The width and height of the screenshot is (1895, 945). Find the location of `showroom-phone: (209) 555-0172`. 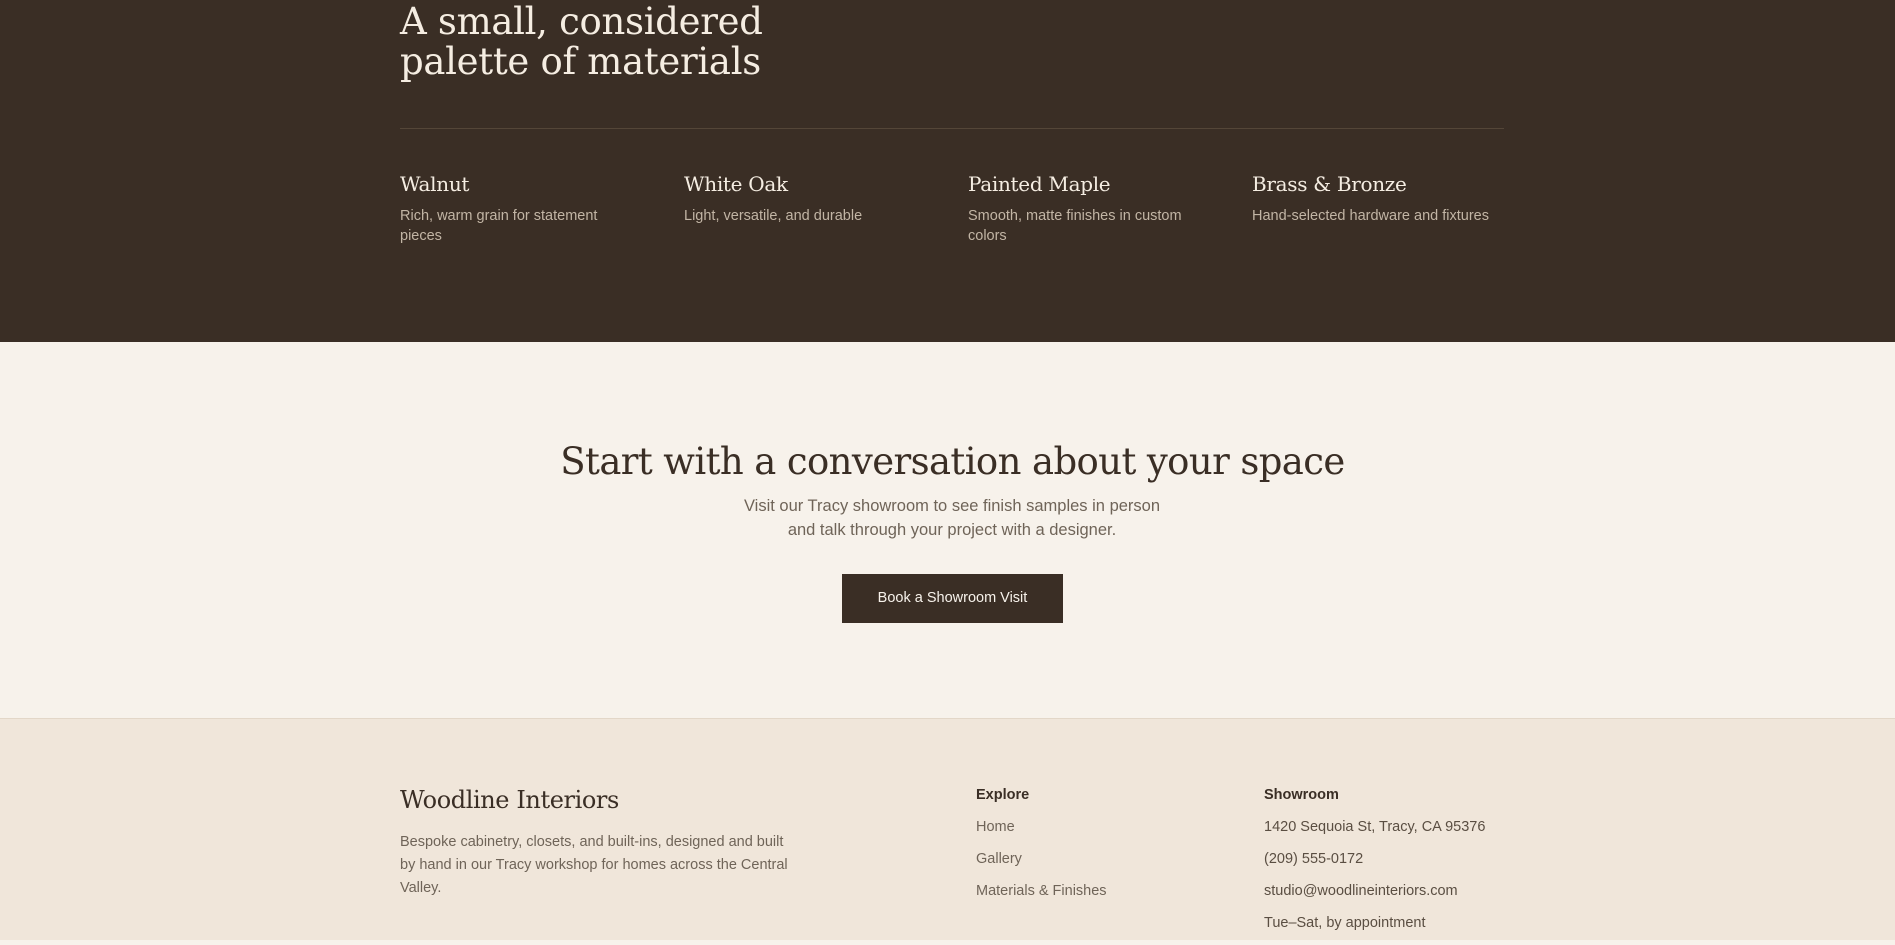

showroom-phone: (209) 555-0172 is located at coordinates (1374, 865).